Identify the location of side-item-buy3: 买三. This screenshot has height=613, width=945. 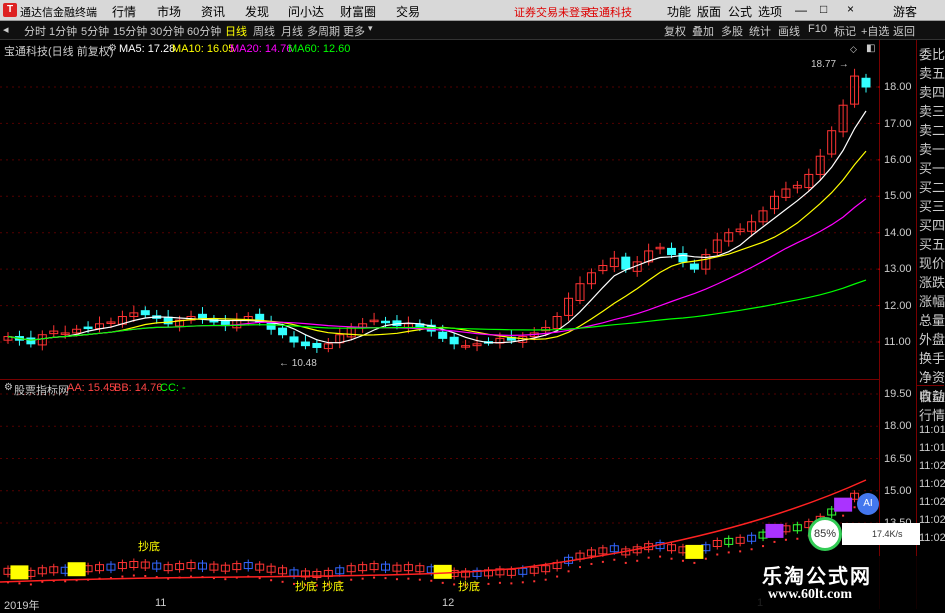
(932, 206).